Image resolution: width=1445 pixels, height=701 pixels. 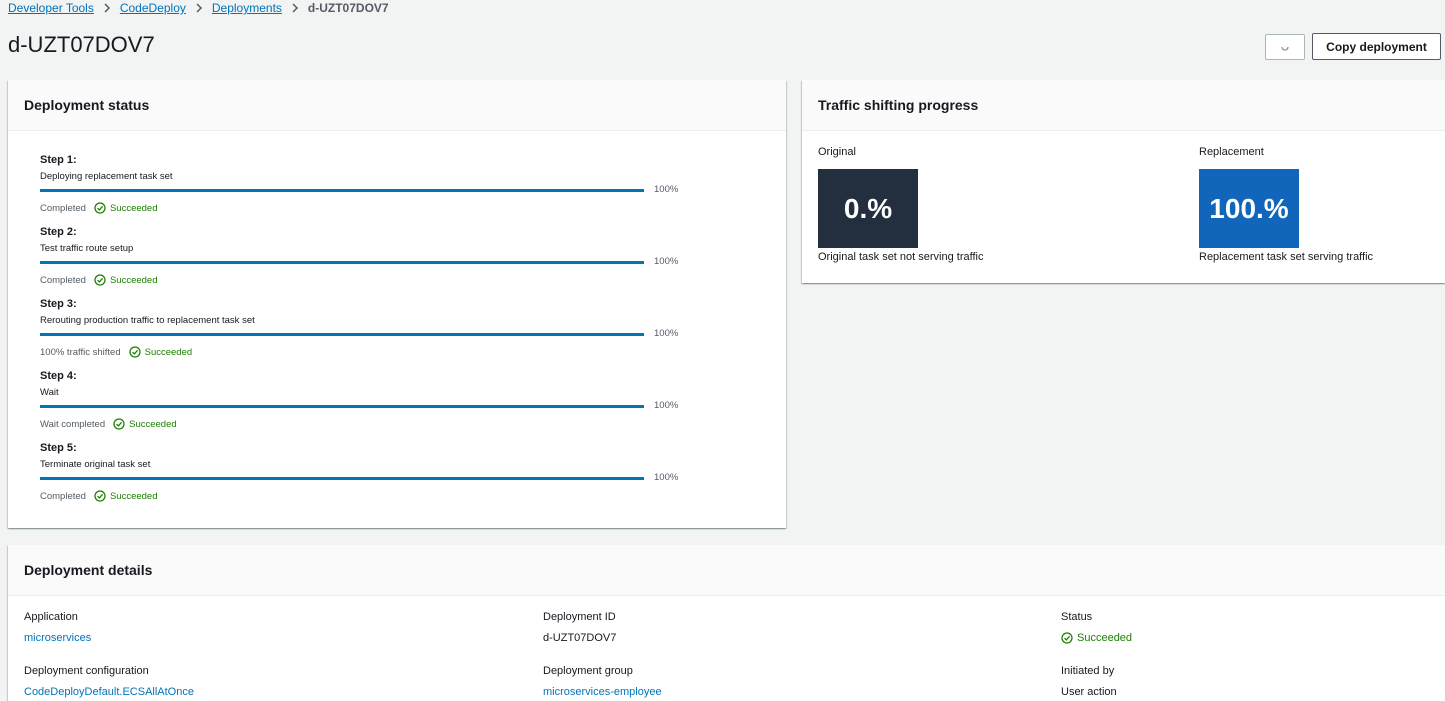 I want to click on status-value: Succeeded, so click(x=1105, y=638).